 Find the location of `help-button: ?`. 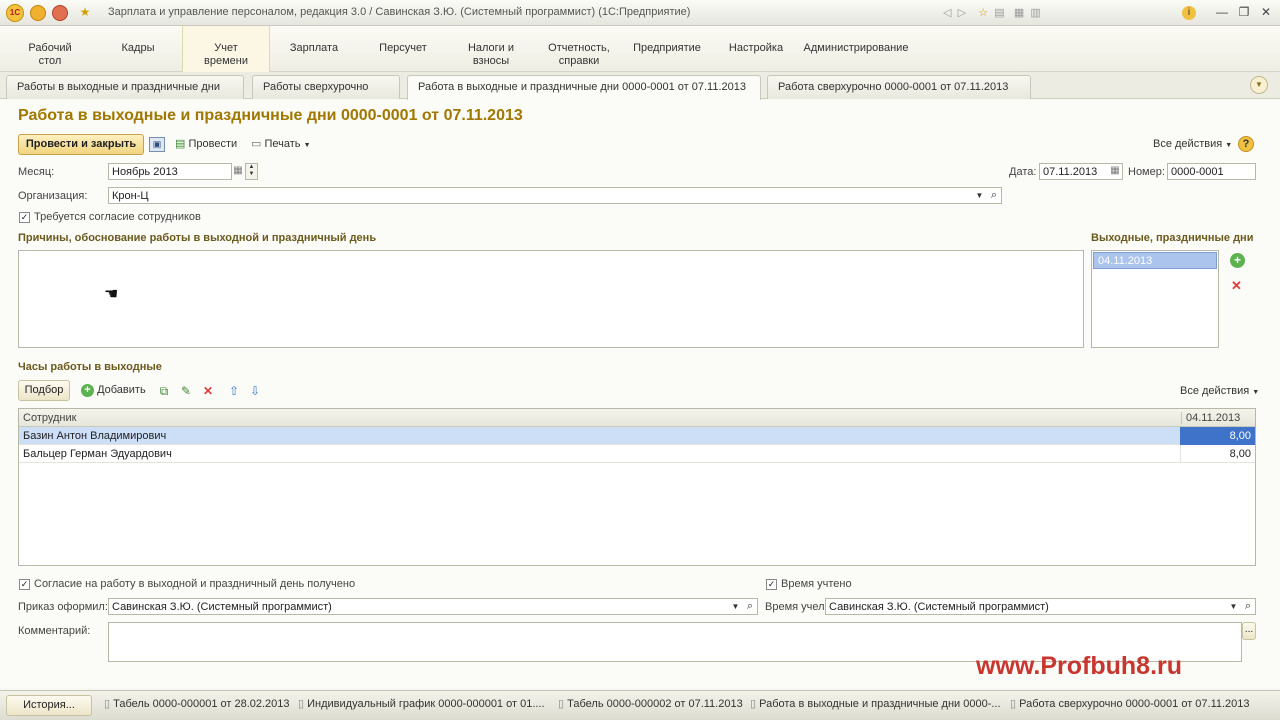

help-button: ? is located at coordinates (1246, 144).